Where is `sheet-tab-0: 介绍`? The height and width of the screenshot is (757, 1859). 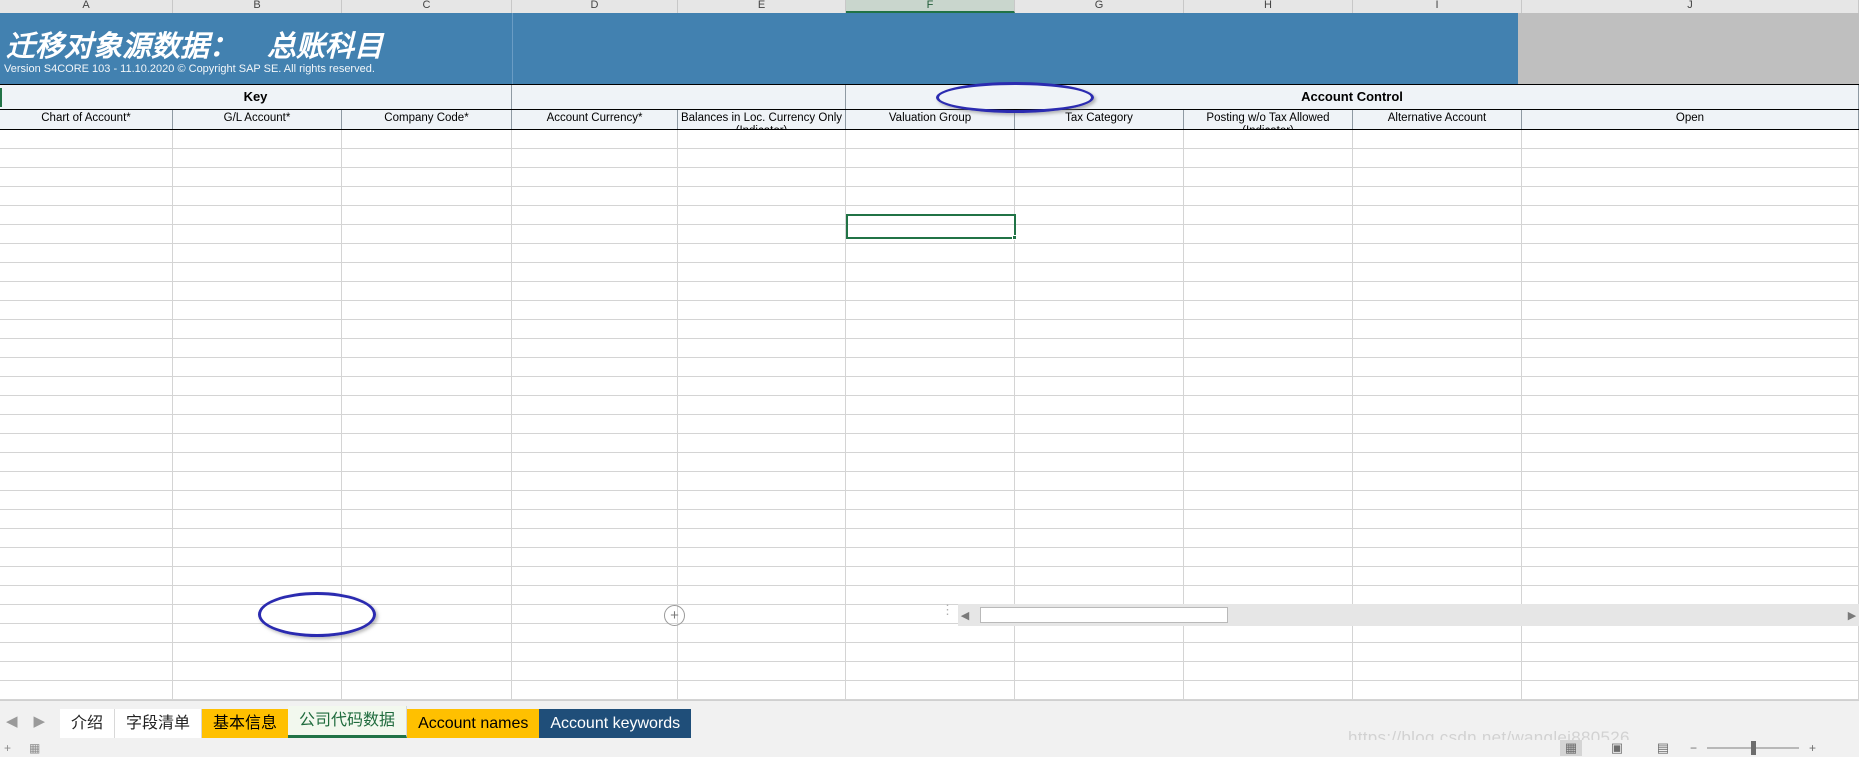
sheet-tab-0: 介绍 is located at coordinates (88, 723).